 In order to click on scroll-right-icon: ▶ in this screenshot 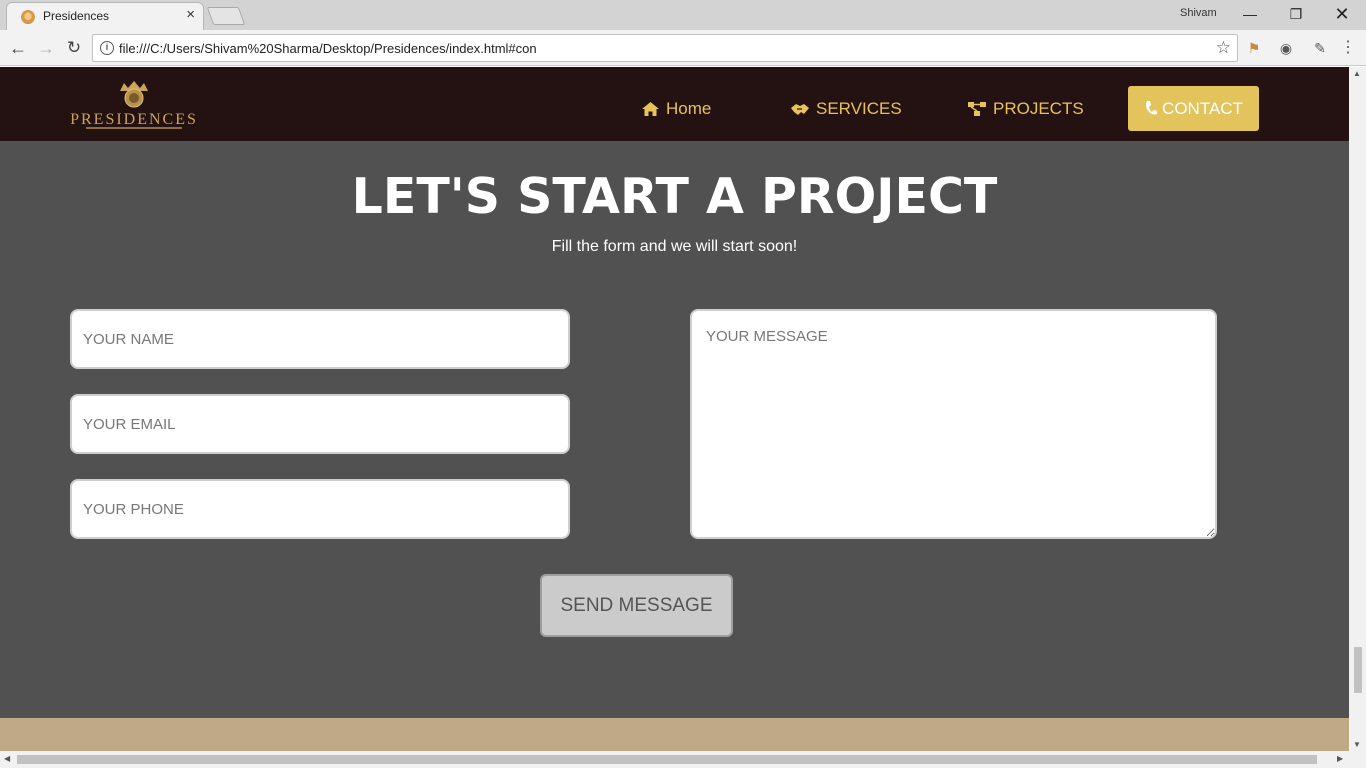, I will do `click(1340, 758)`.